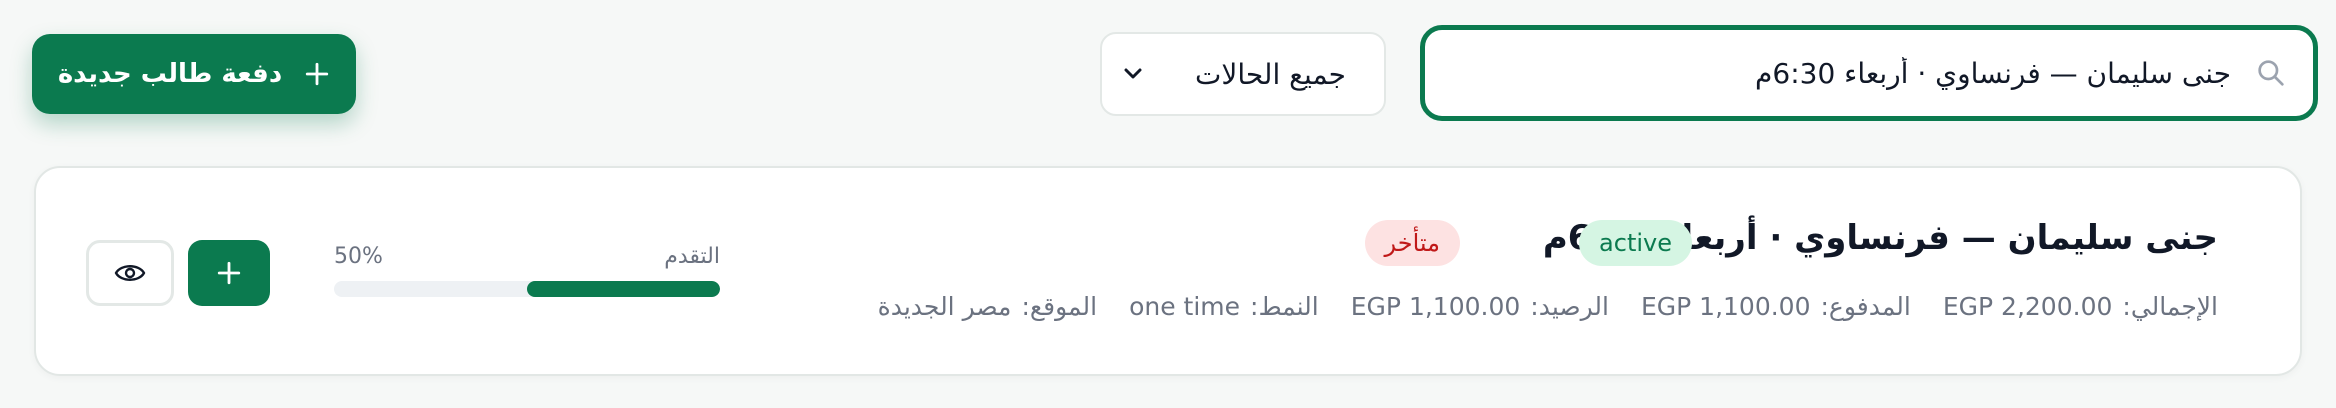 The height and width of the screenshot is (408, 2336). What do you see at coordinates (1224, 306) in the screenshot?
I see `meta-pattern: النمط:one time` at bounding box center [1224, 306].